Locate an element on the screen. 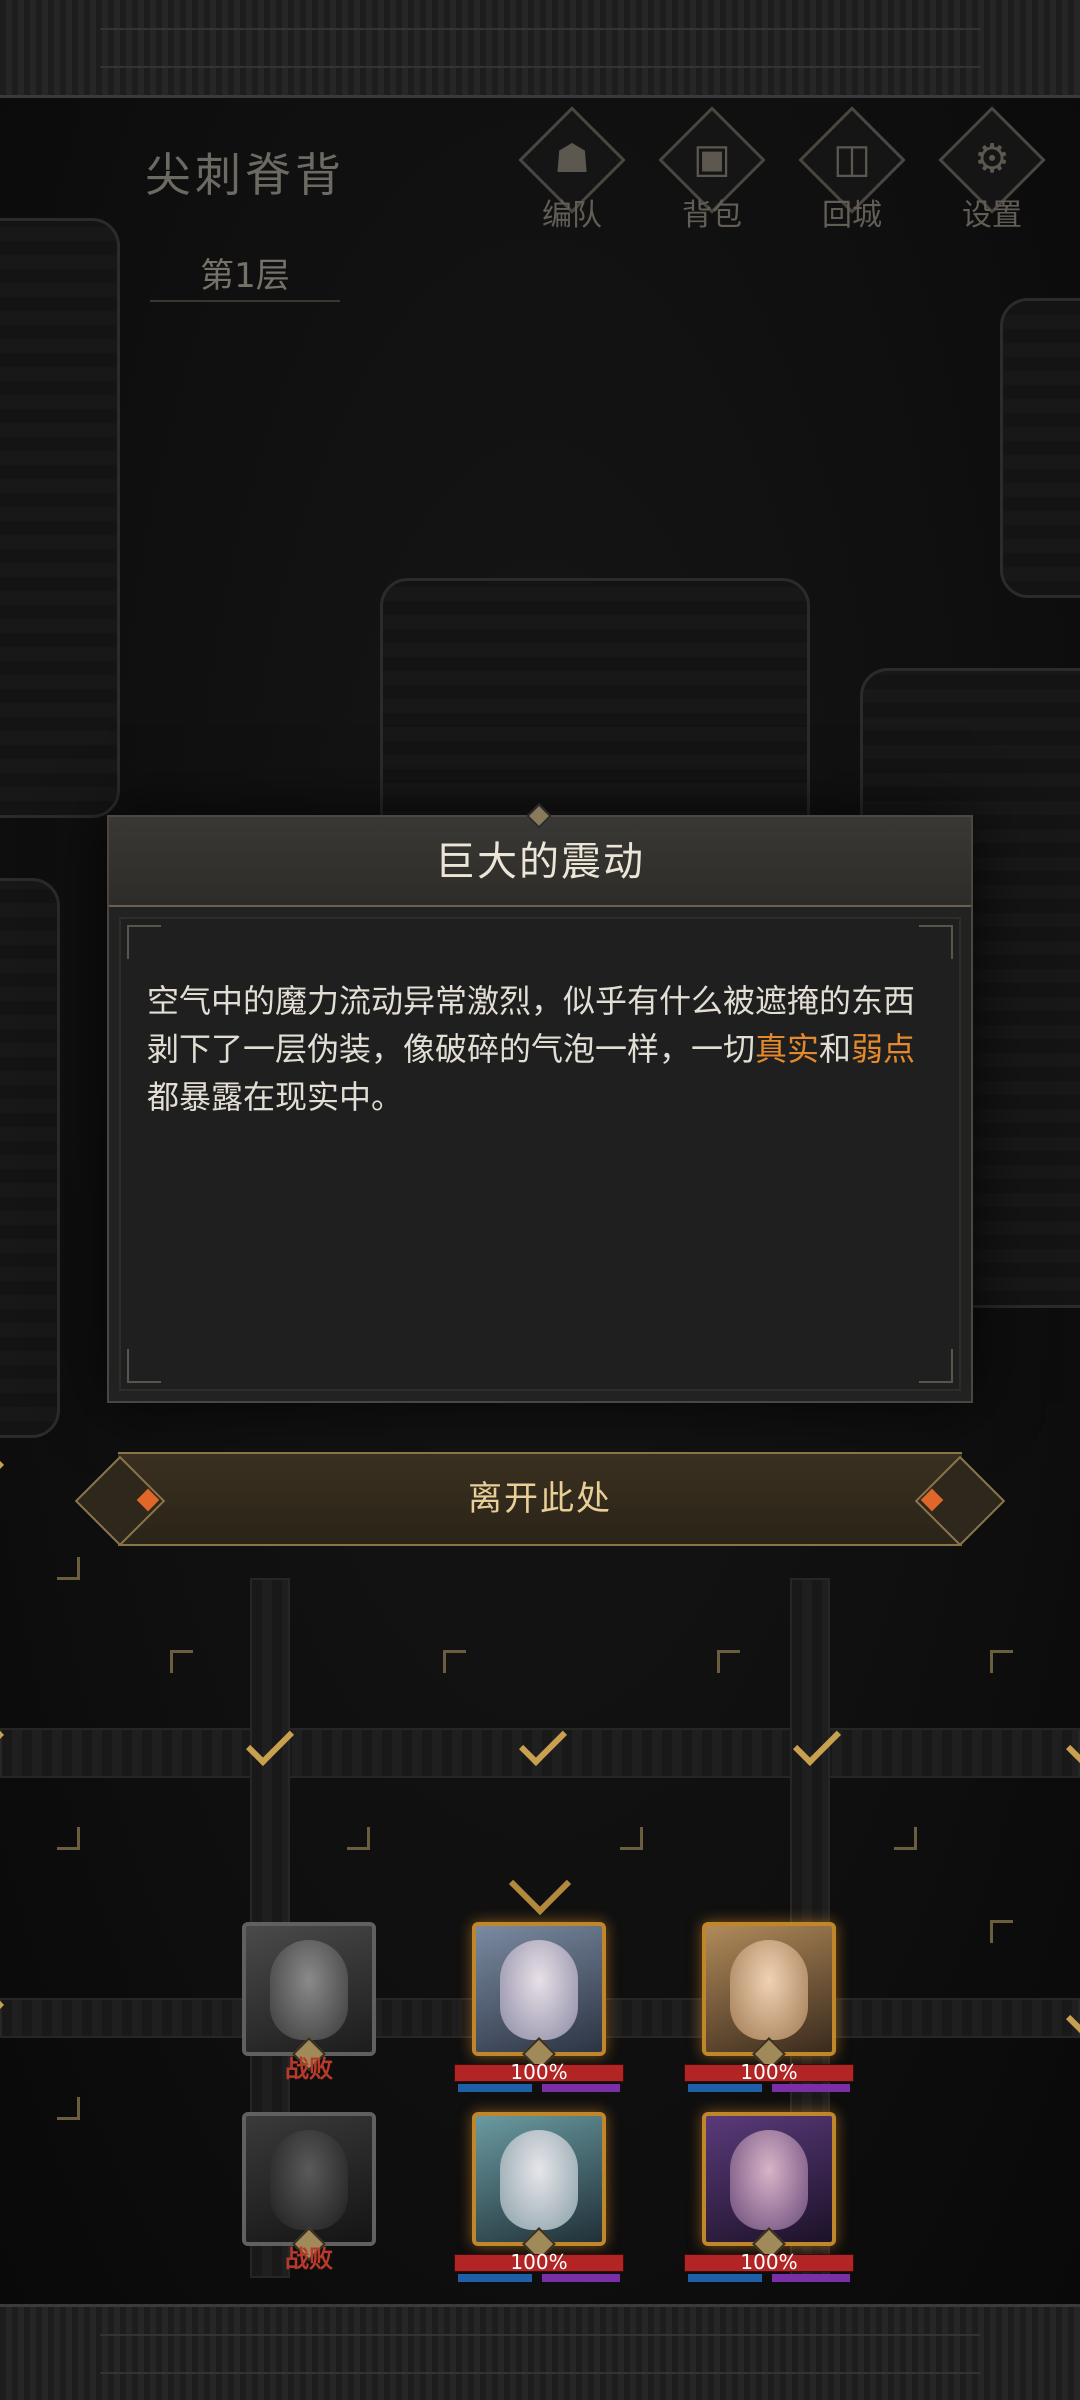 The width and height of the screenshot is (1080, 2400). floor-label: 第1层 is located at coordinates (245, 276).